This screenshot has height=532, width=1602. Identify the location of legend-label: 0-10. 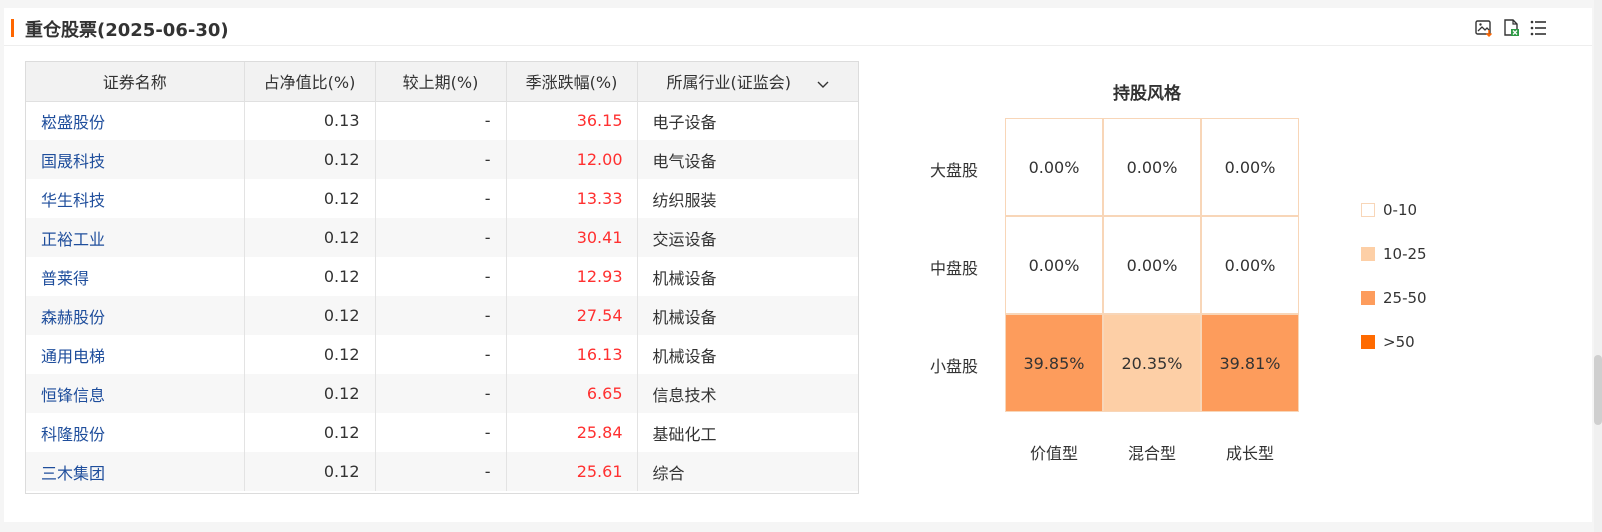
(1400, 210).